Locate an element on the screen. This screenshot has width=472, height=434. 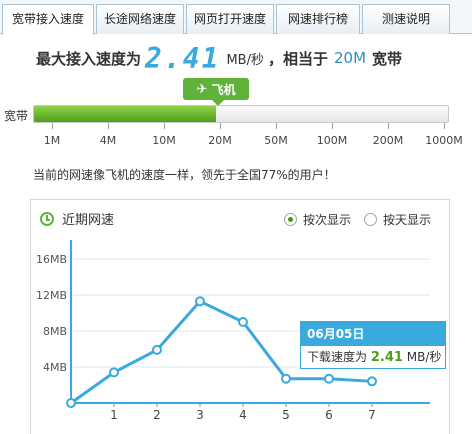
x-tick-label: 6 is located at coordinates (329, 415).